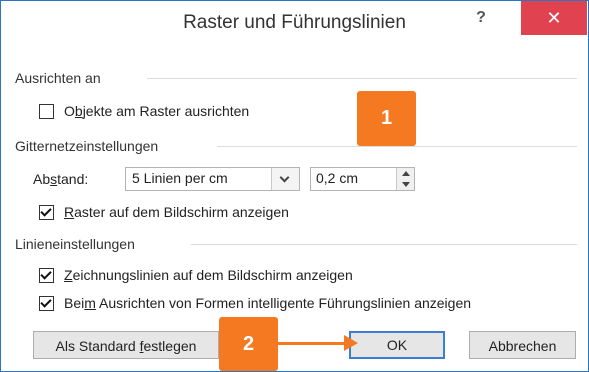 This screenshot has width=589, height=372. I want to click on annotation-badge-1: 1, so click(386, 118).